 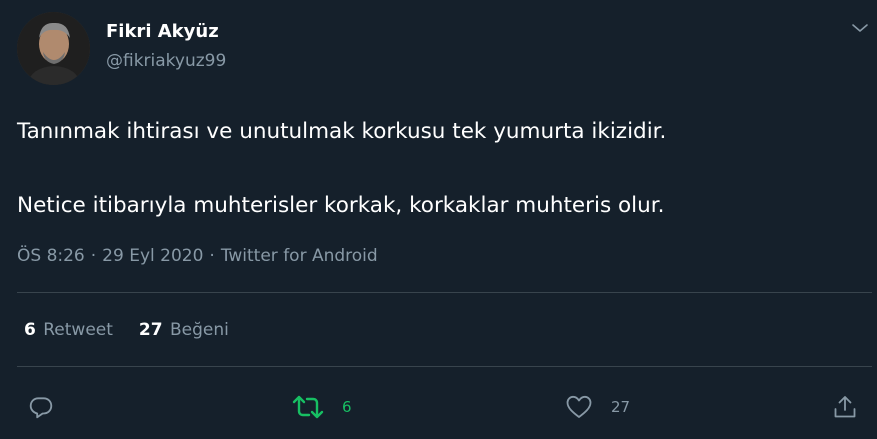 What do you see at coordinates (860, 28) in the screenshot?
I see `chevron-down-icon` at bounding box center [860, 28].